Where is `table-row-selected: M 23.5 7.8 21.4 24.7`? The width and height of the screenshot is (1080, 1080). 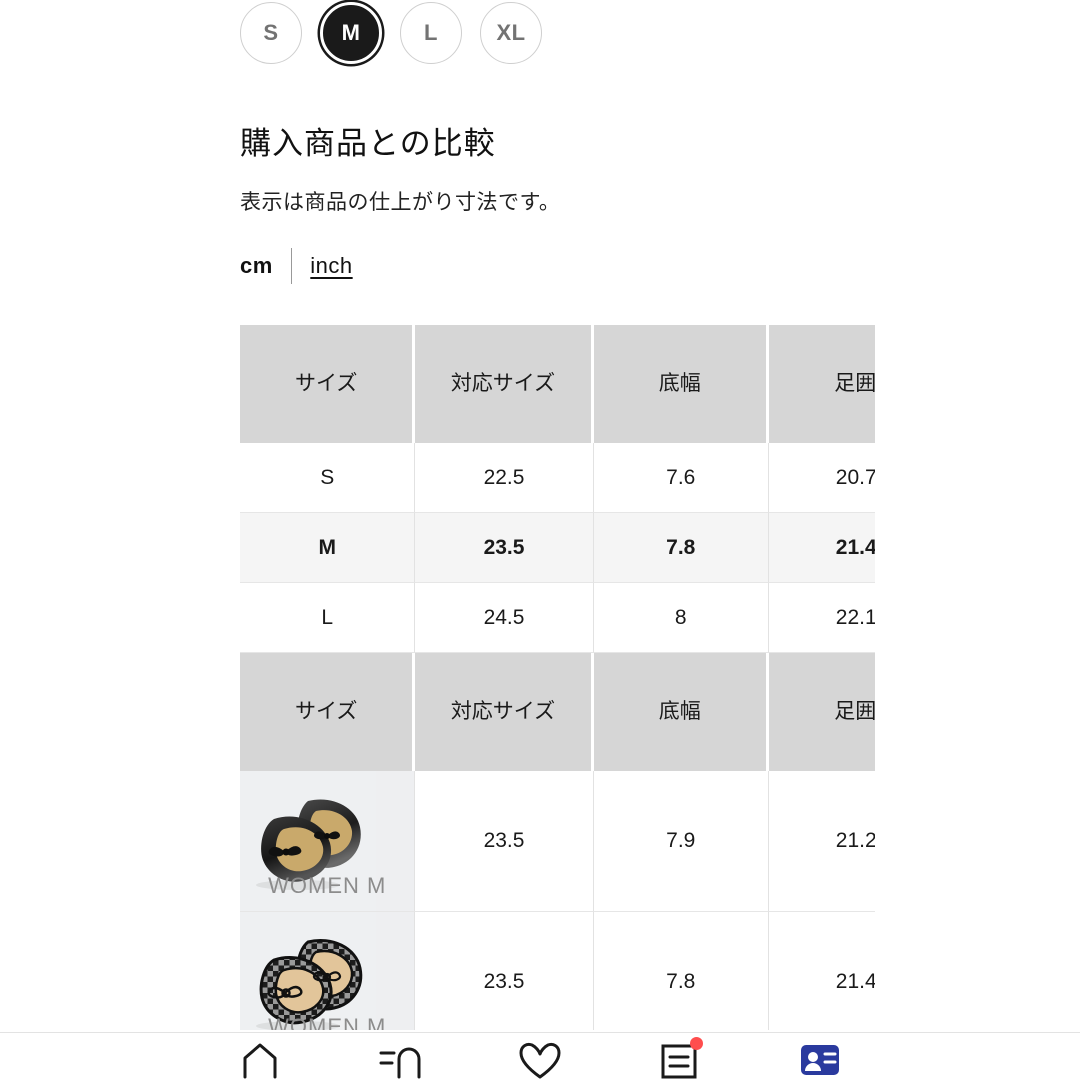 table-row-selected: M 23.5 7.8 21.4 24.7 is located at coordinates (557, 548).